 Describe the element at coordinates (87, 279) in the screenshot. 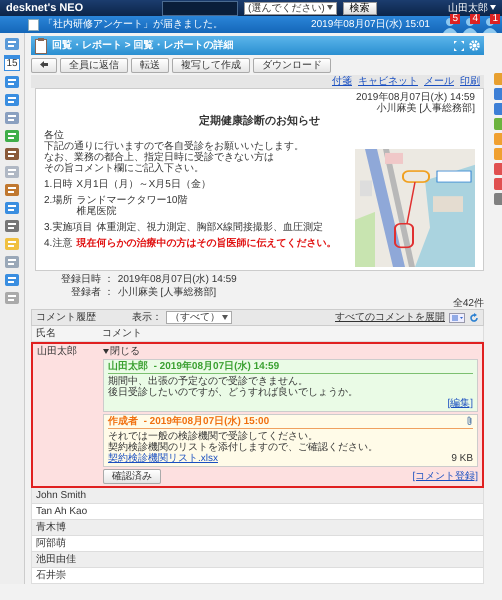

I see `field-label: 登録日時 ：` at that location.